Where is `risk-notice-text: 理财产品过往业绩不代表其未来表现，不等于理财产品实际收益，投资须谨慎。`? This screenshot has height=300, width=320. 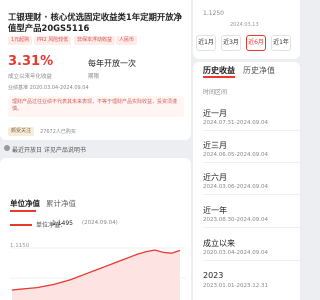 risk-notice-text: 理财产品过往业绩不代表其未来表现，不等于理财产品实际收益，投资须谨慎。 is located at coordinates (95, 105).